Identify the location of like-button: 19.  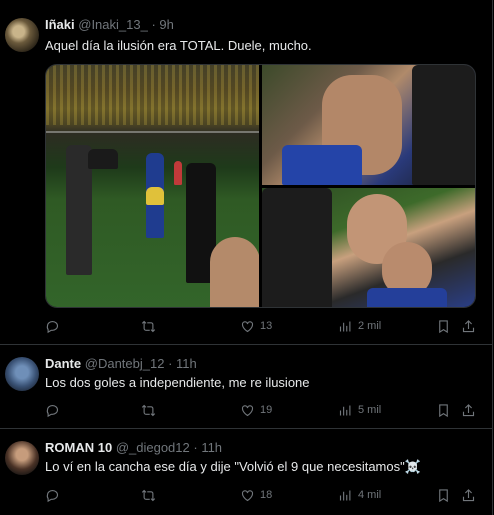
(256, 410).